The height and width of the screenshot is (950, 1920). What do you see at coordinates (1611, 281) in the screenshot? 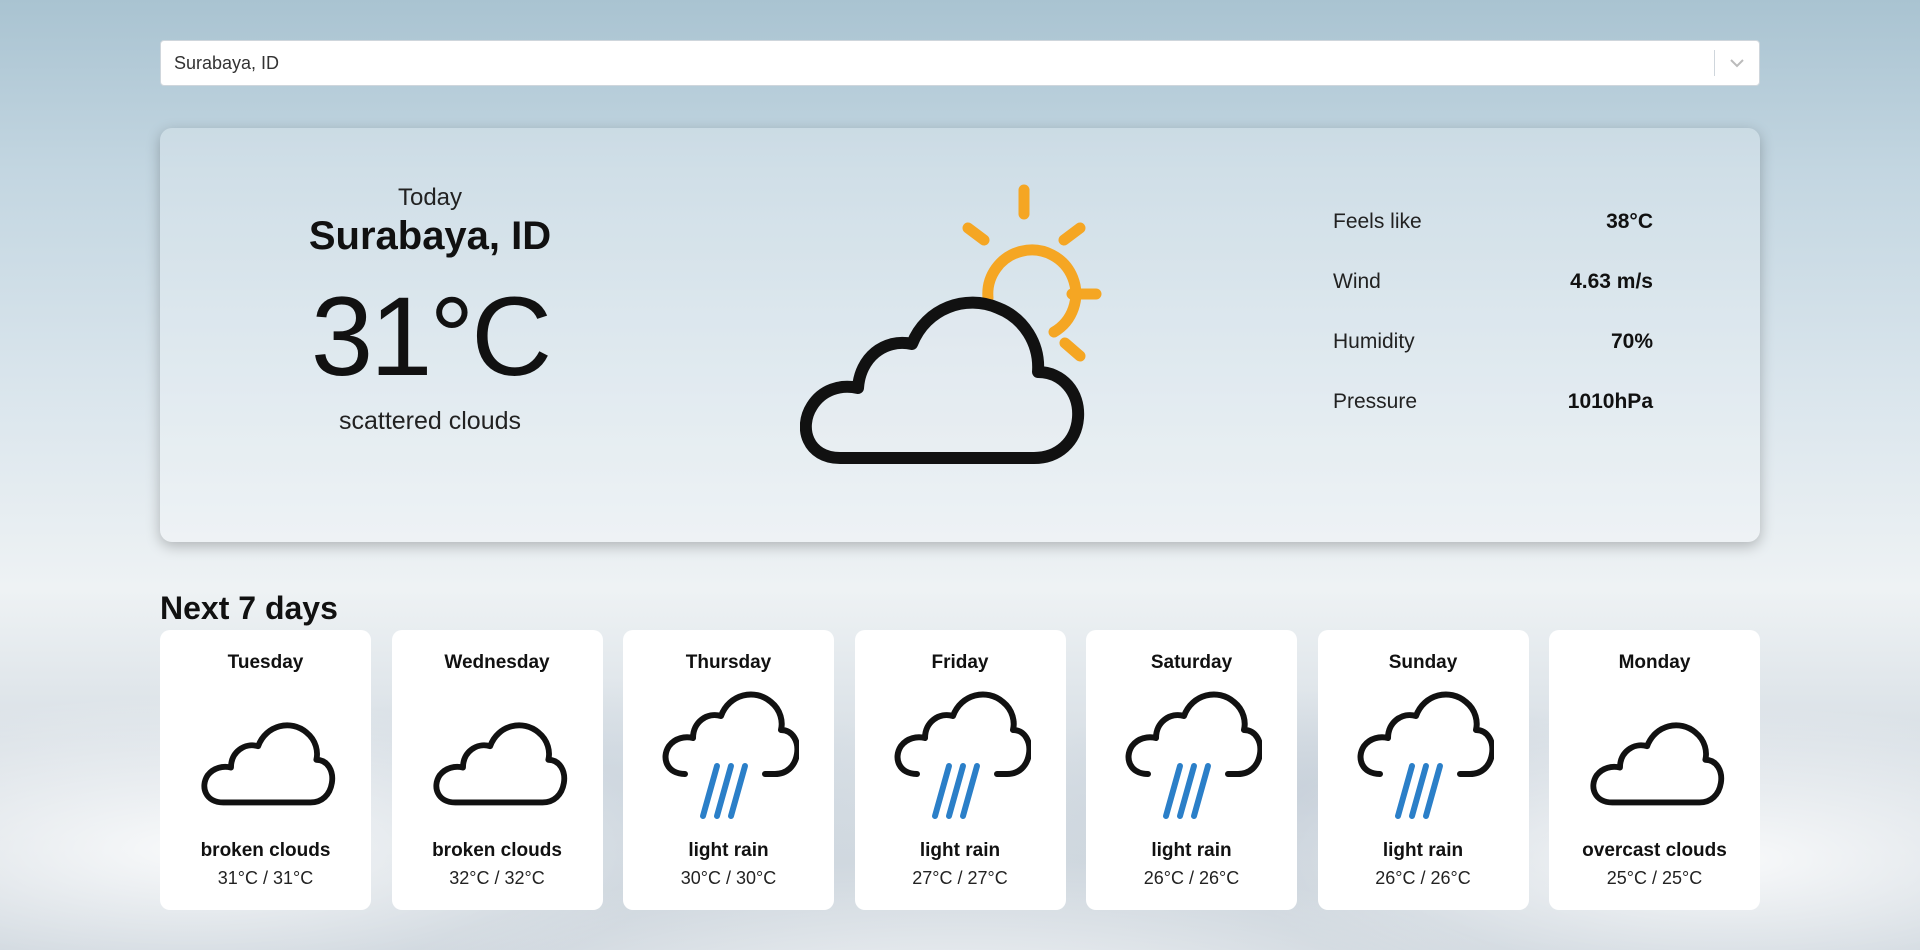
I see `detail-value: 4.63 m/s` at bounding box center [1611, 281].